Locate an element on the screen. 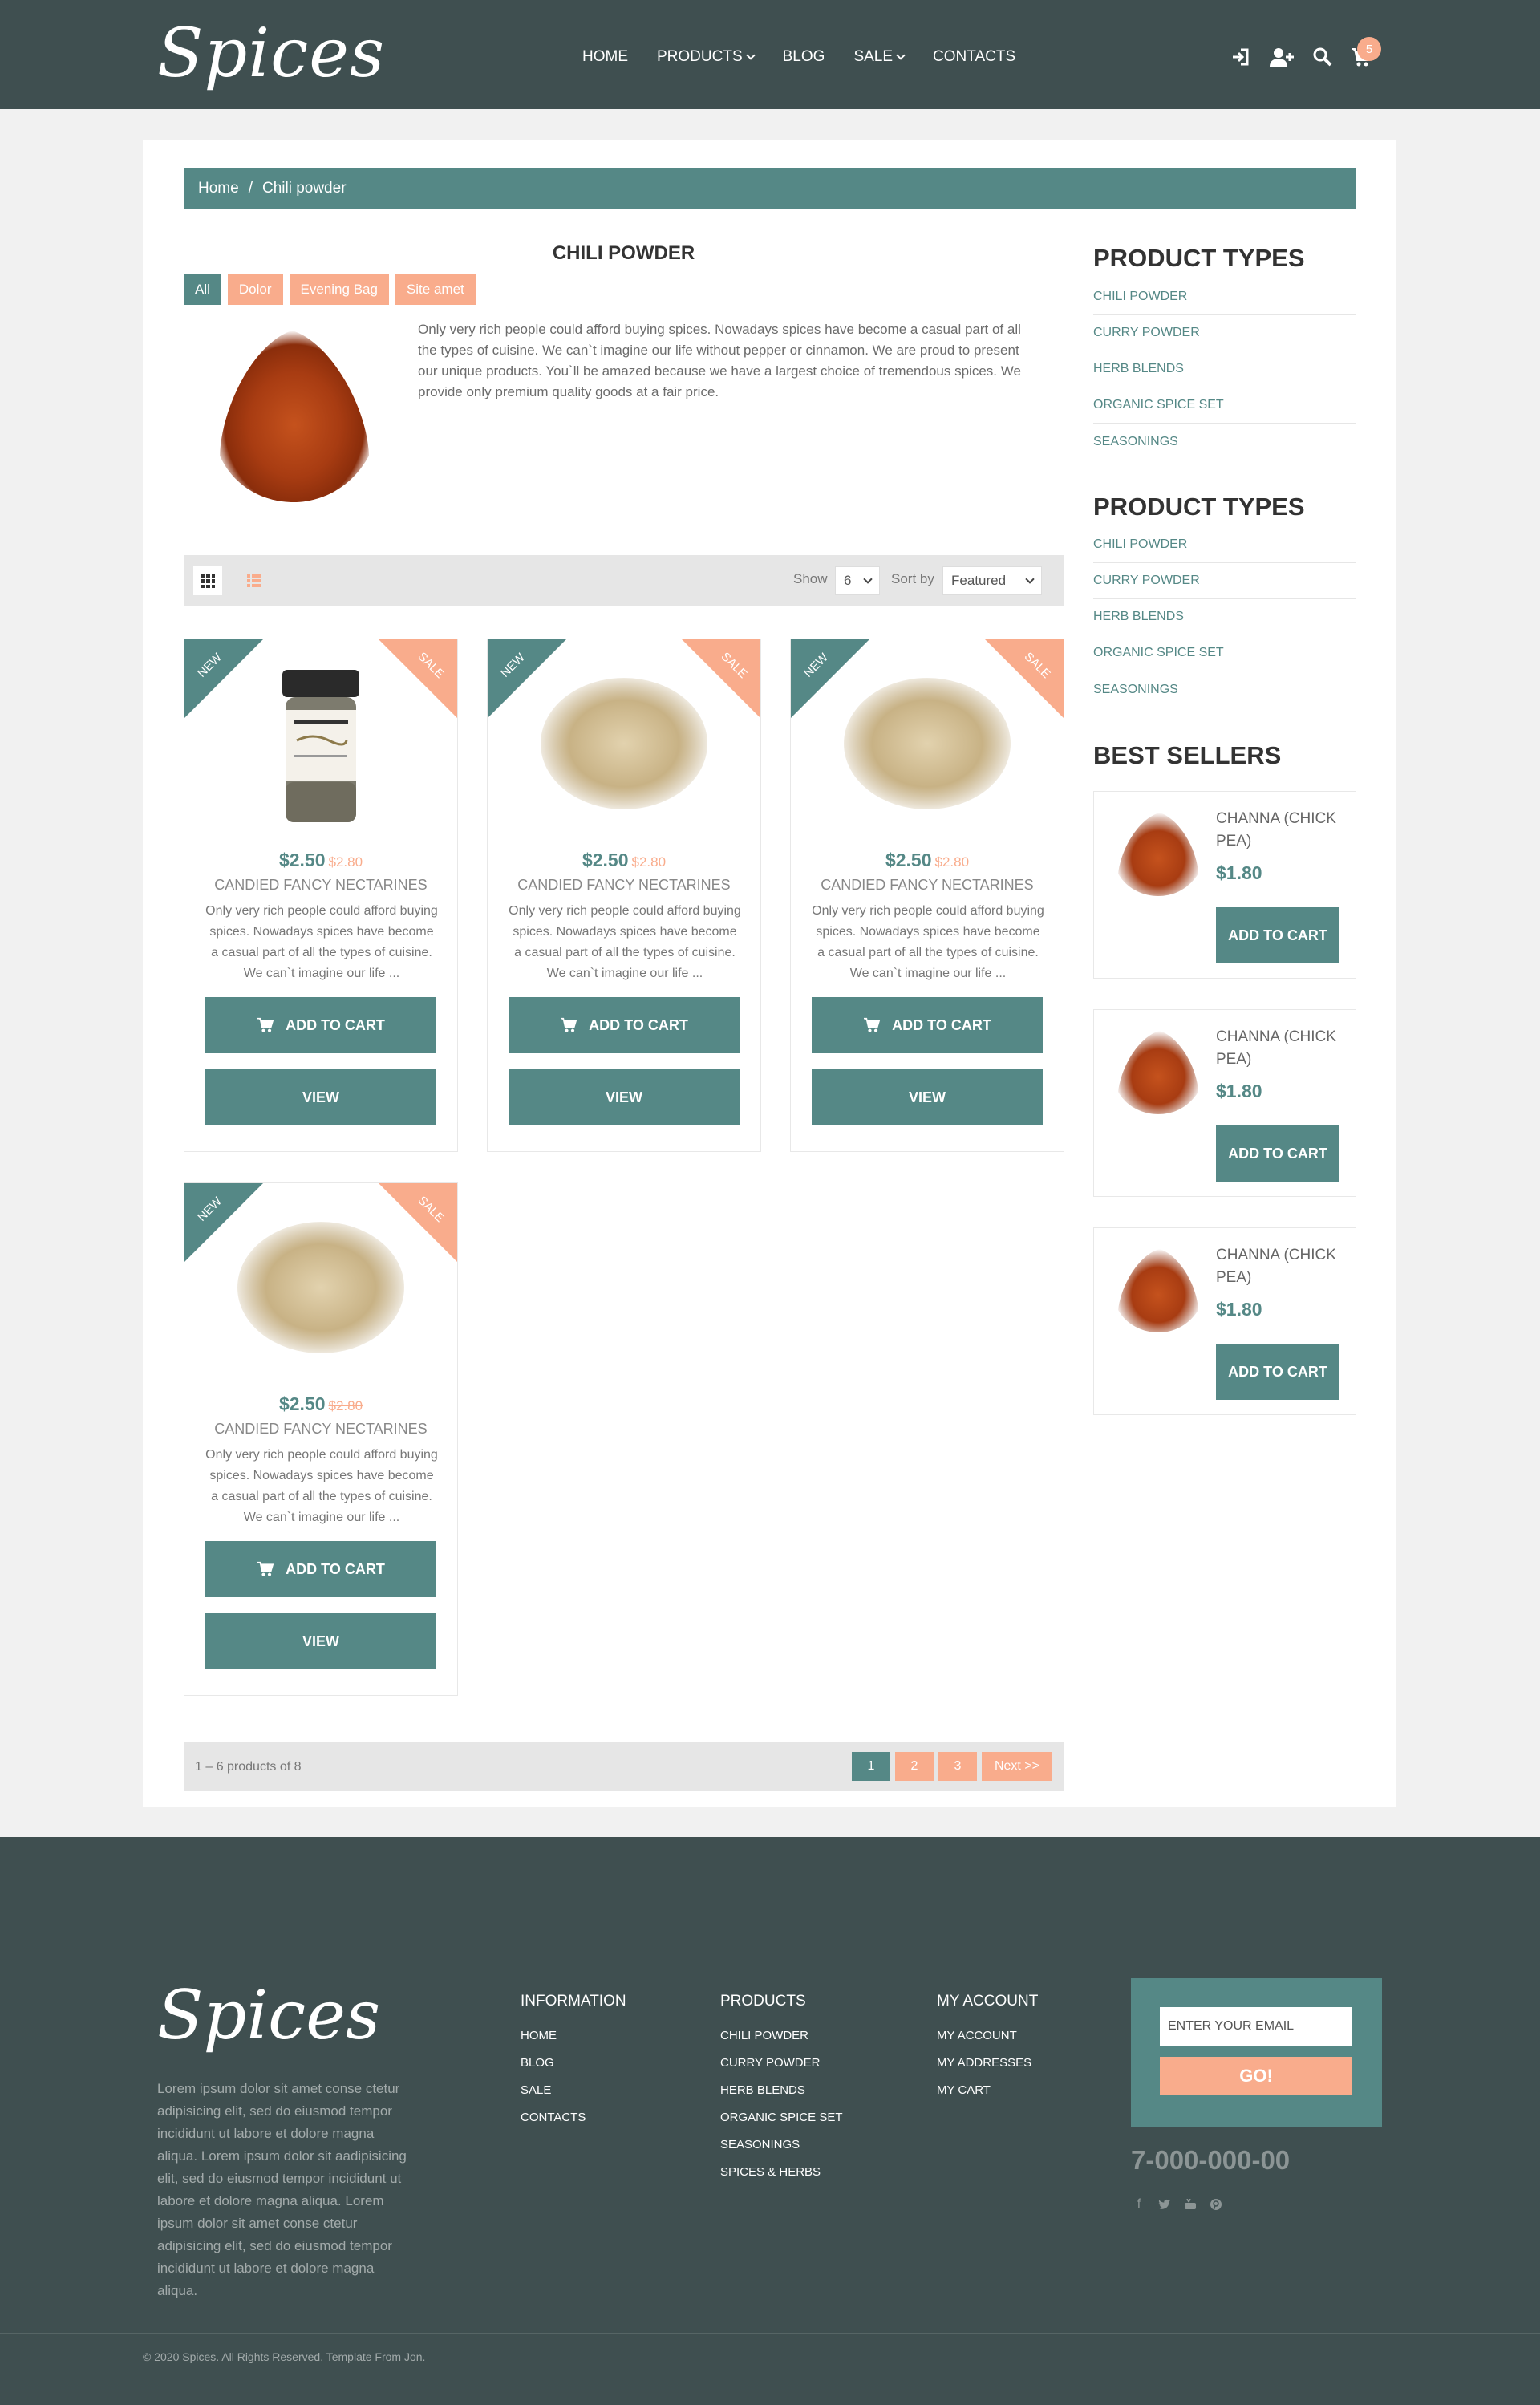 This screenshot has width=1540, height=2405. site-logo: Spices is located at coordinates (271, 52).